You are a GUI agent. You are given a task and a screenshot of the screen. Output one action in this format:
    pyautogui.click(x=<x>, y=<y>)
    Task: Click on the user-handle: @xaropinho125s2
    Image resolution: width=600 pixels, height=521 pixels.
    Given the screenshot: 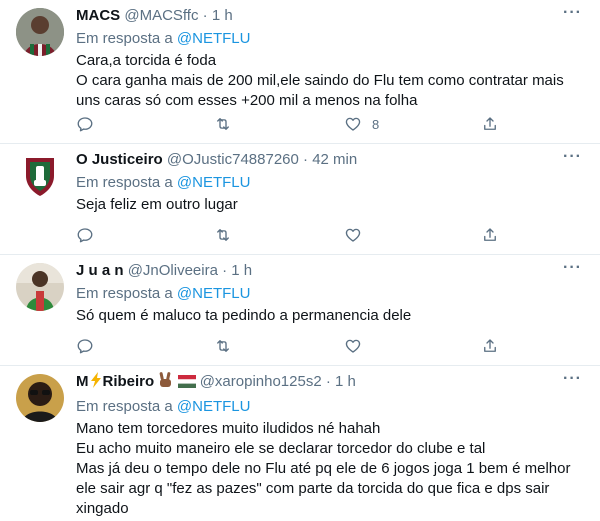 What is the action you would take?
    pyautogui.click(x=261, y=381)
    